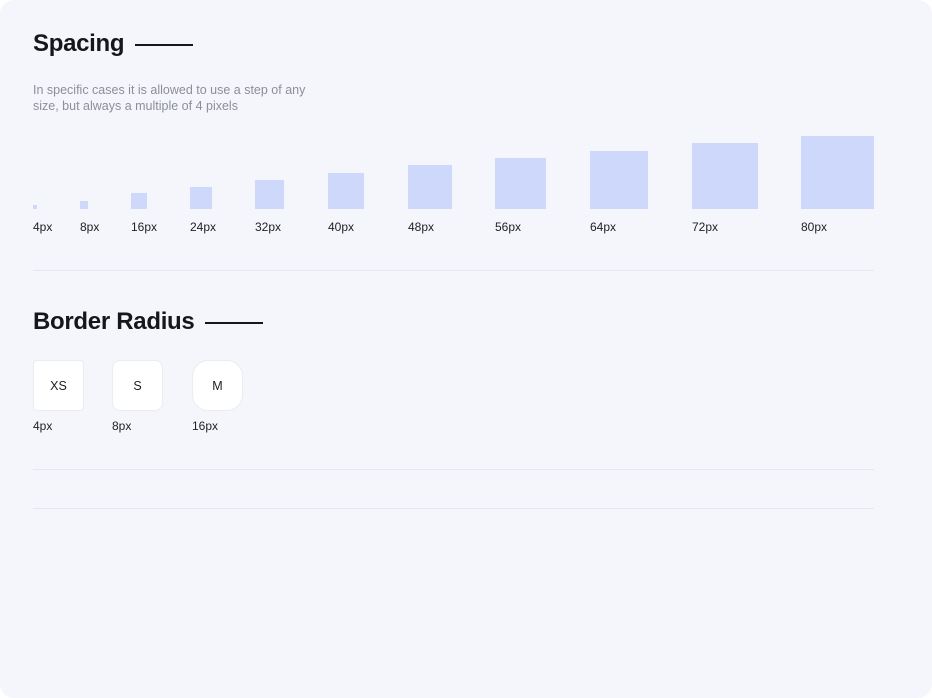 This screenshot has height=698, width=932. Describe the element at coordinates (203, 227) in the screenshot. I see `spacing-label-24: 24px` at that location.